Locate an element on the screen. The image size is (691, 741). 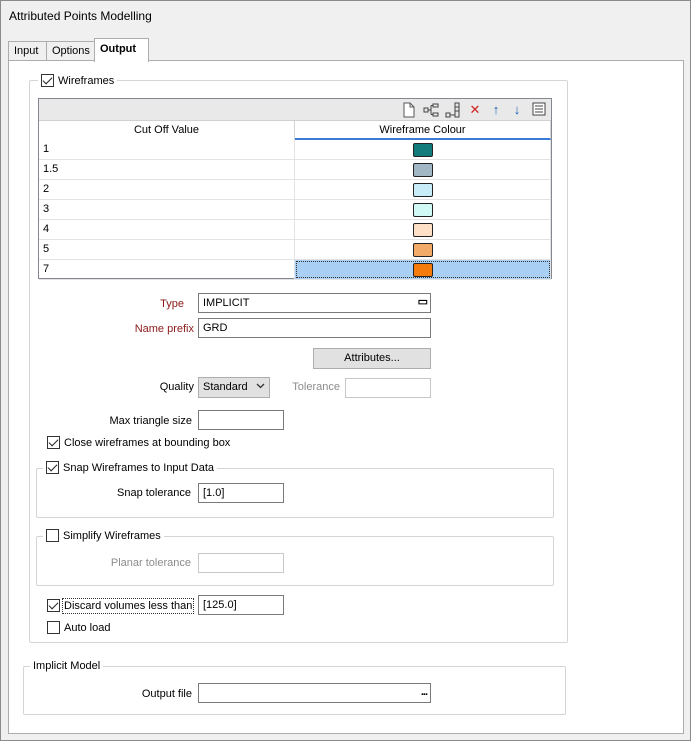
quality-label: Quality is located at coordinates (176, 387).